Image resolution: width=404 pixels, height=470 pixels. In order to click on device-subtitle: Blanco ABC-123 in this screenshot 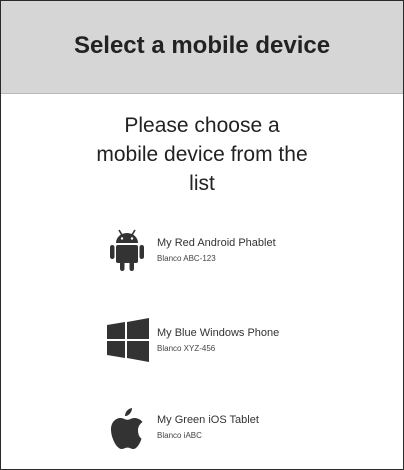, I will do `click(186, 258)`.